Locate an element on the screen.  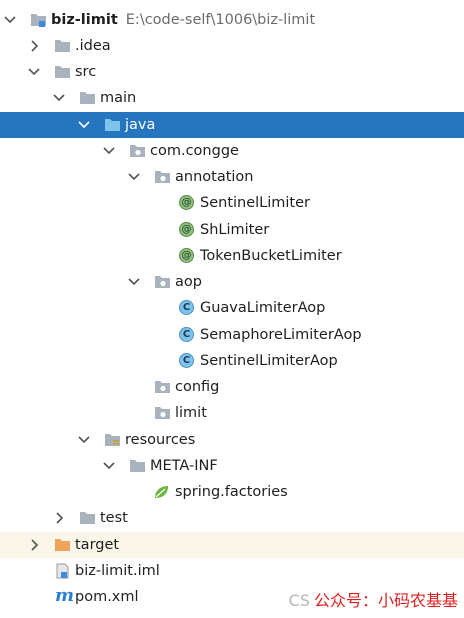
watermark-csdn: CS is located at coordinates (299, 600).